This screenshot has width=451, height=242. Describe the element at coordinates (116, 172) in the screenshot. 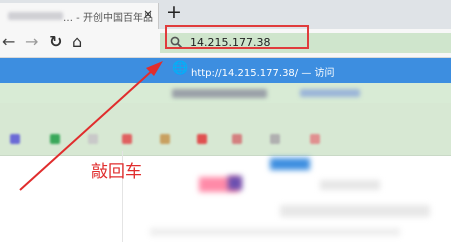

I see `annotation-label: 敲回车` at that location.